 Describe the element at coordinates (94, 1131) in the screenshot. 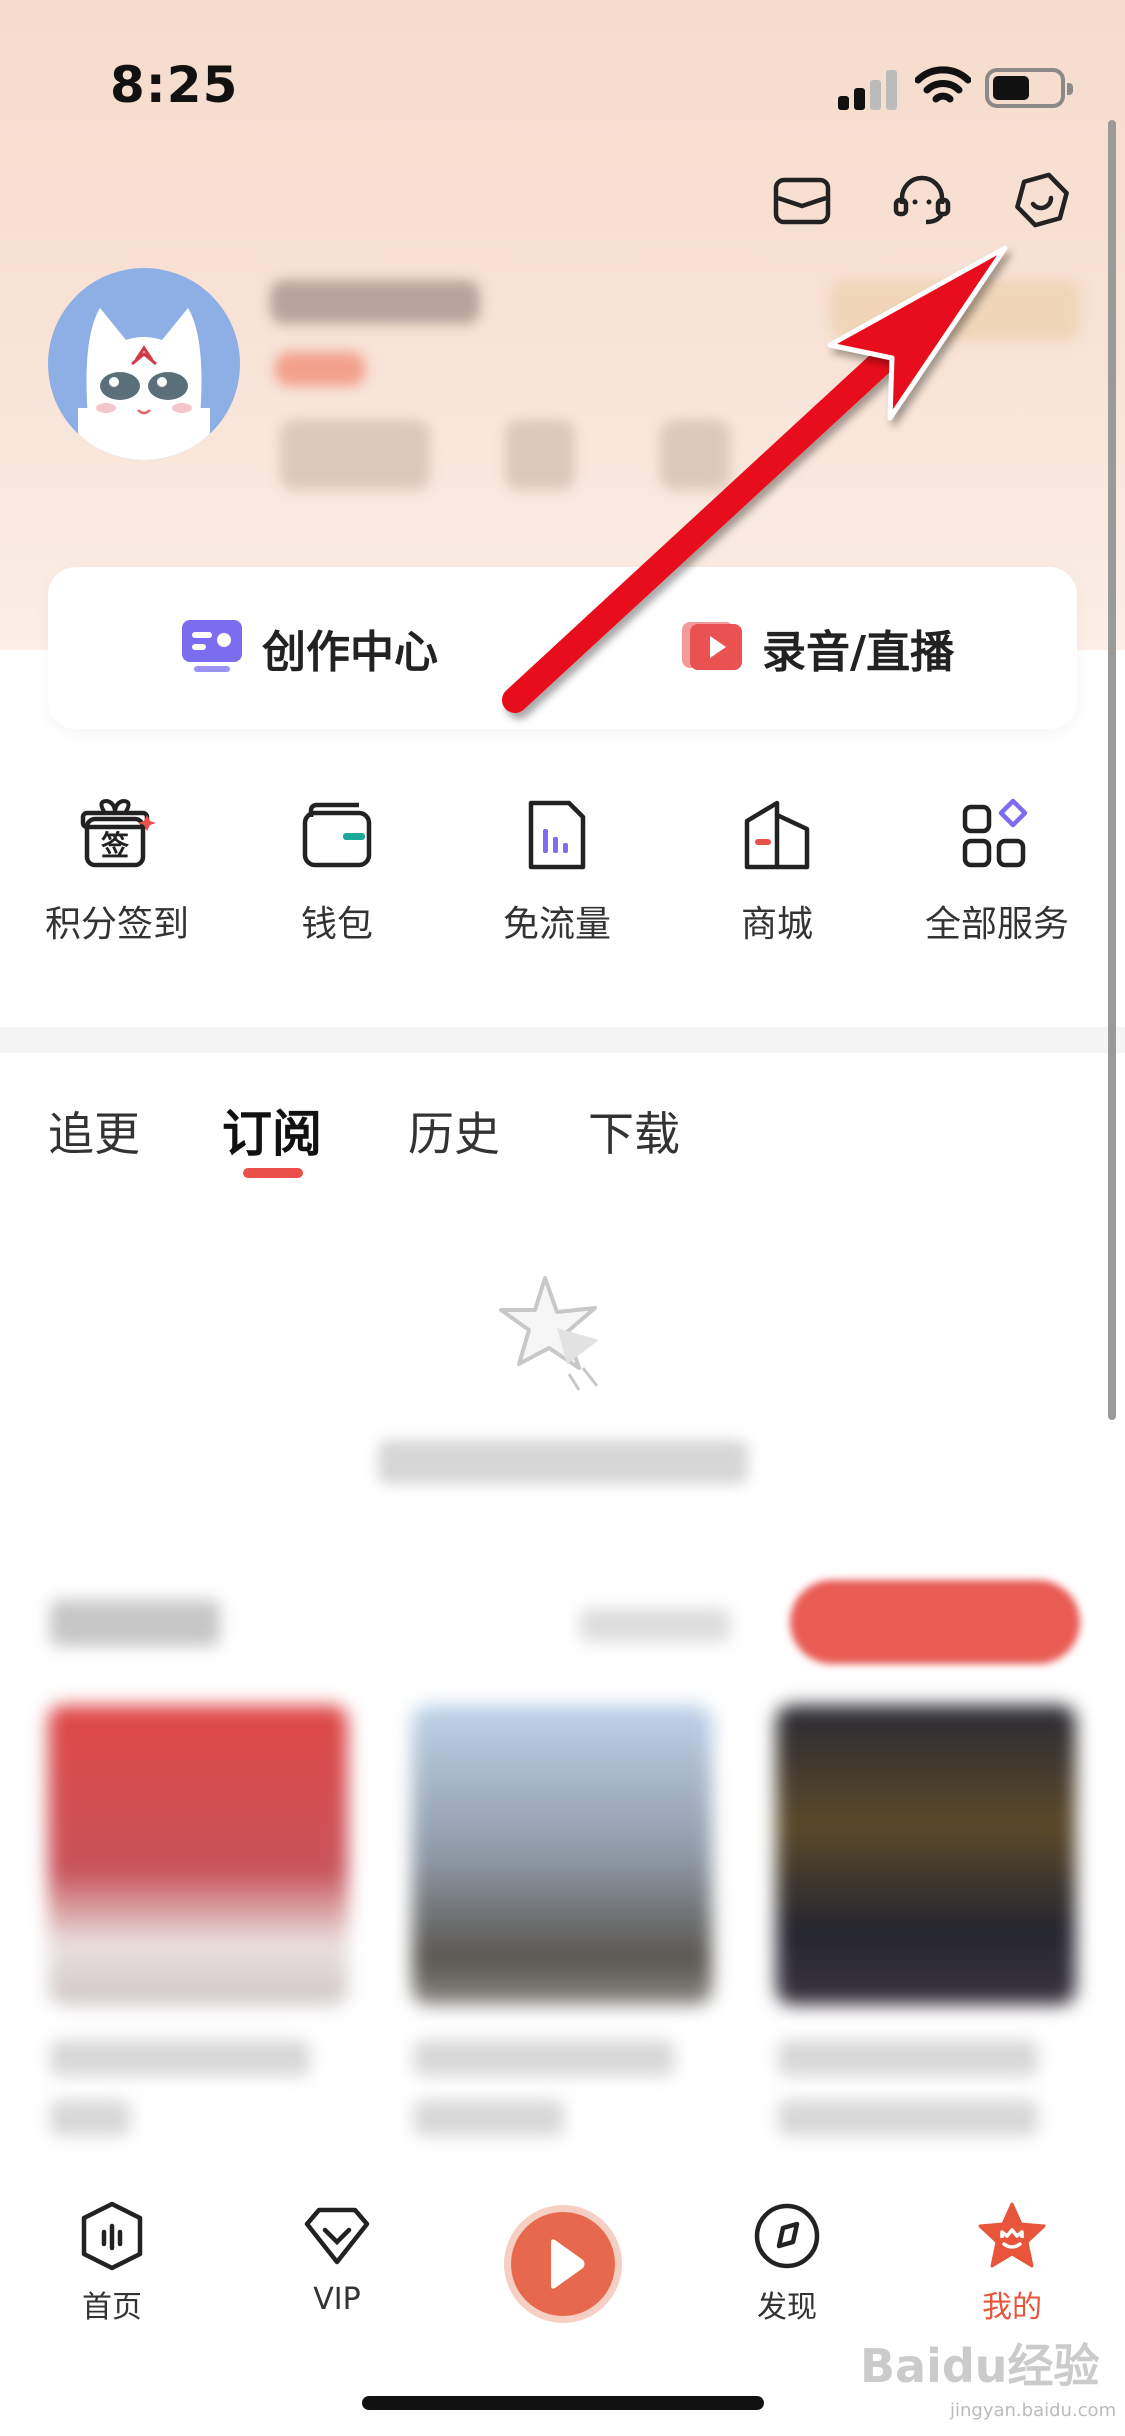

I see `tab-follow: 追更` at that location.